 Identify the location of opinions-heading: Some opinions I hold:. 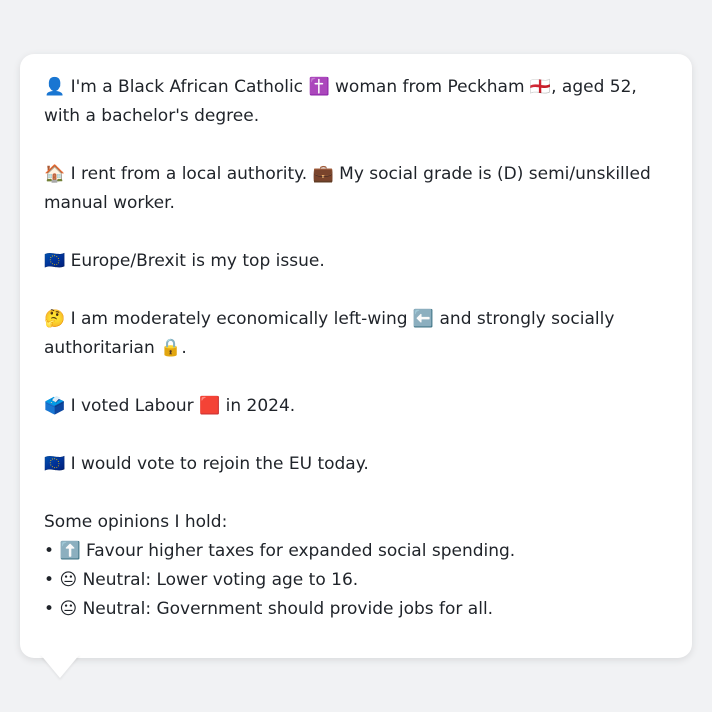
(136, 522).